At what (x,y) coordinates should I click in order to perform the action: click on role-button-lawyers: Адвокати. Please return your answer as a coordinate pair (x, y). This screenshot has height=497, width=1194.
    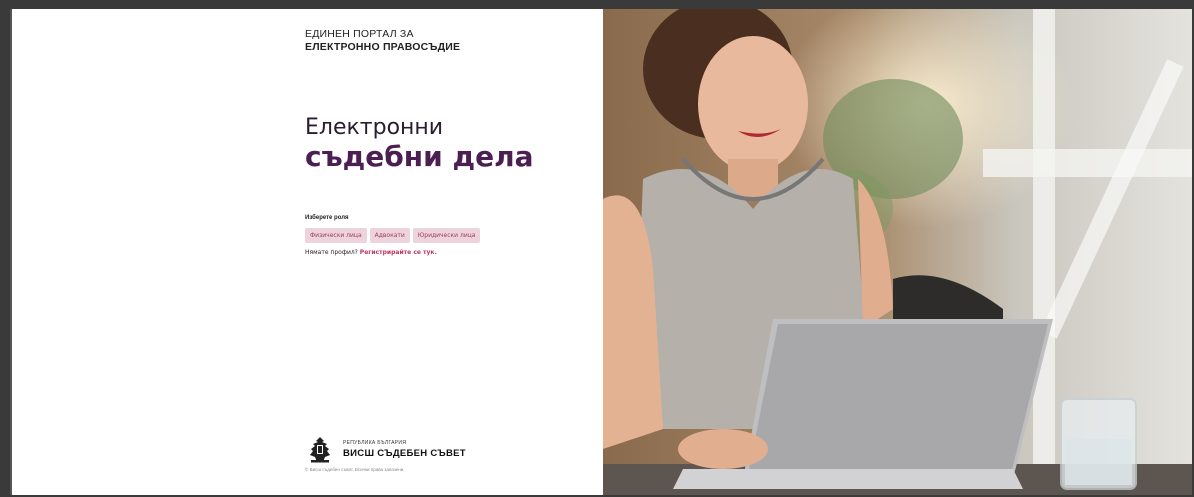
    Looking at the image, I should click on (389, 235).